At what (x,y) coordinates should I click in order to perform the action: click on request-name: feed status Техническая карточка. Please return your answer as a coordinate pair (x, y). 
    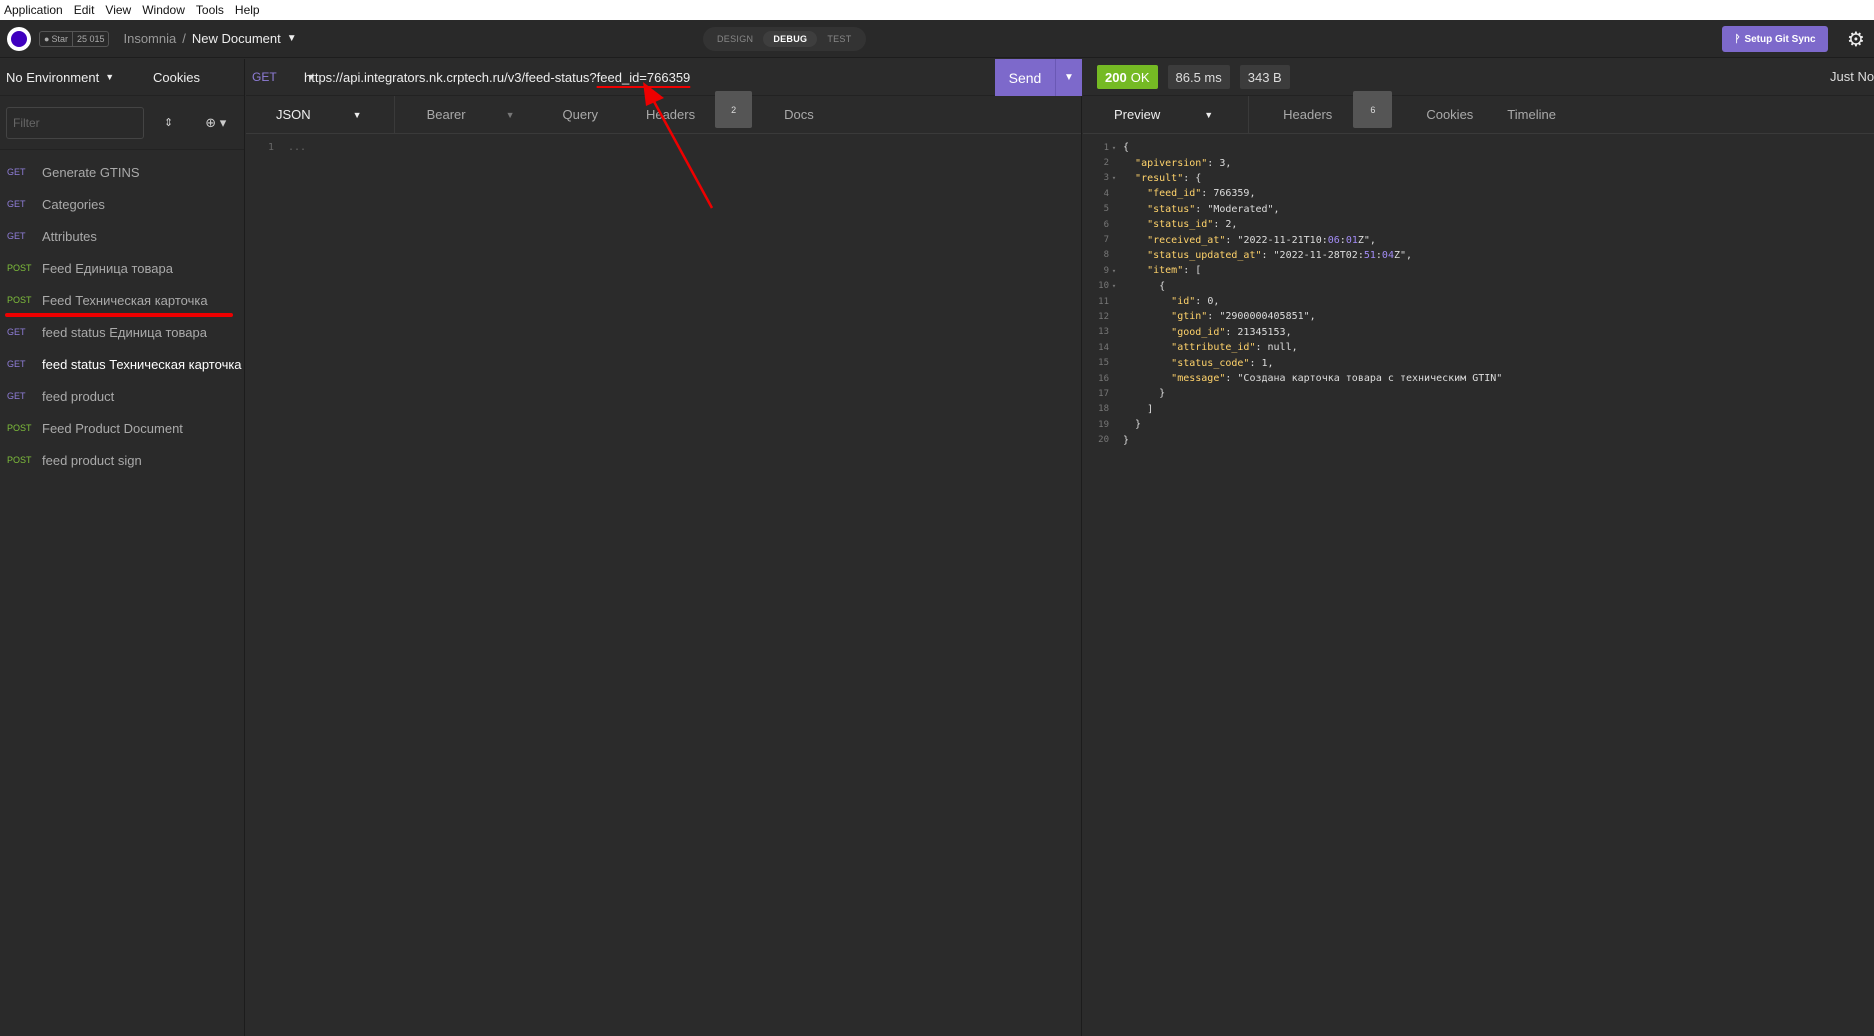
    Looking at the image, I should click on (142, 364).